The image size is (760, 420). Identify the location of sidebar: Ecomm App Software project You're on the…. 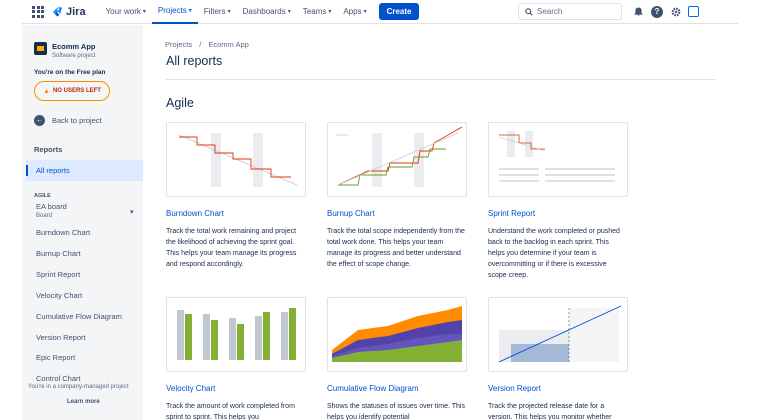
(82, 222).